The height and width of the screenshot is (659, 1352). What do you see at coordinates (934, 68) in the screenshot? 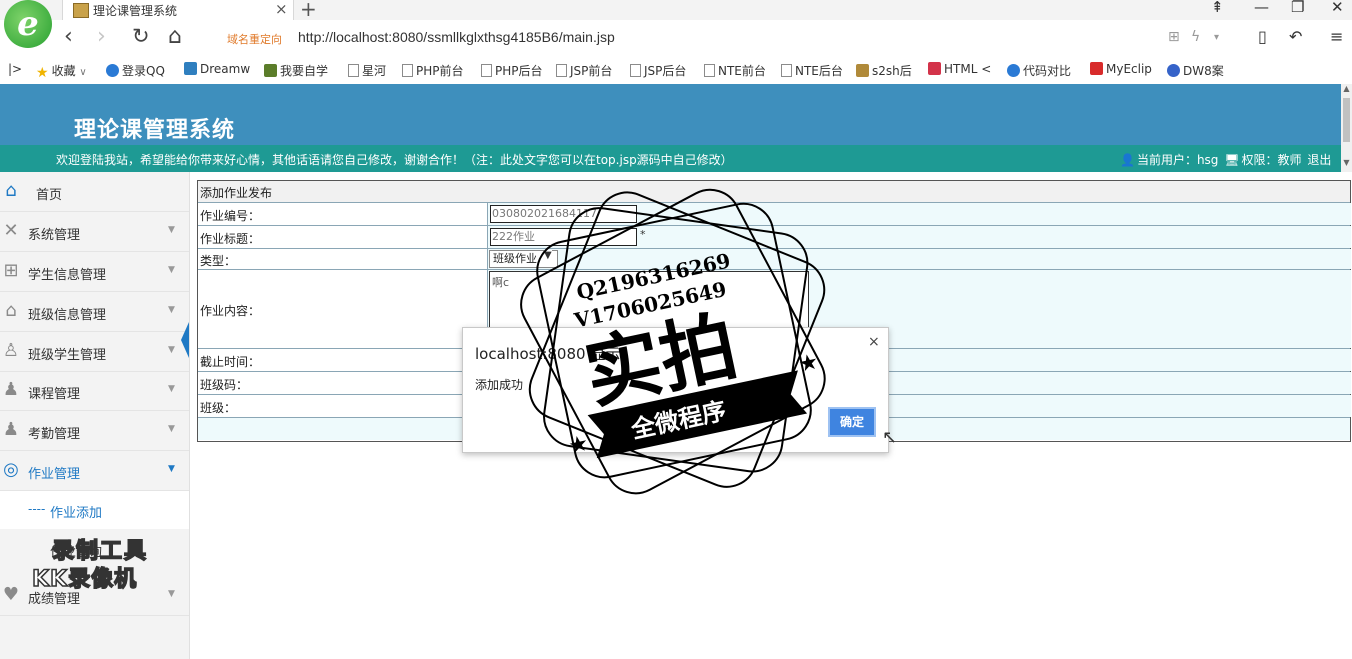
I see `html-icon` at bounding box center [934, 68].